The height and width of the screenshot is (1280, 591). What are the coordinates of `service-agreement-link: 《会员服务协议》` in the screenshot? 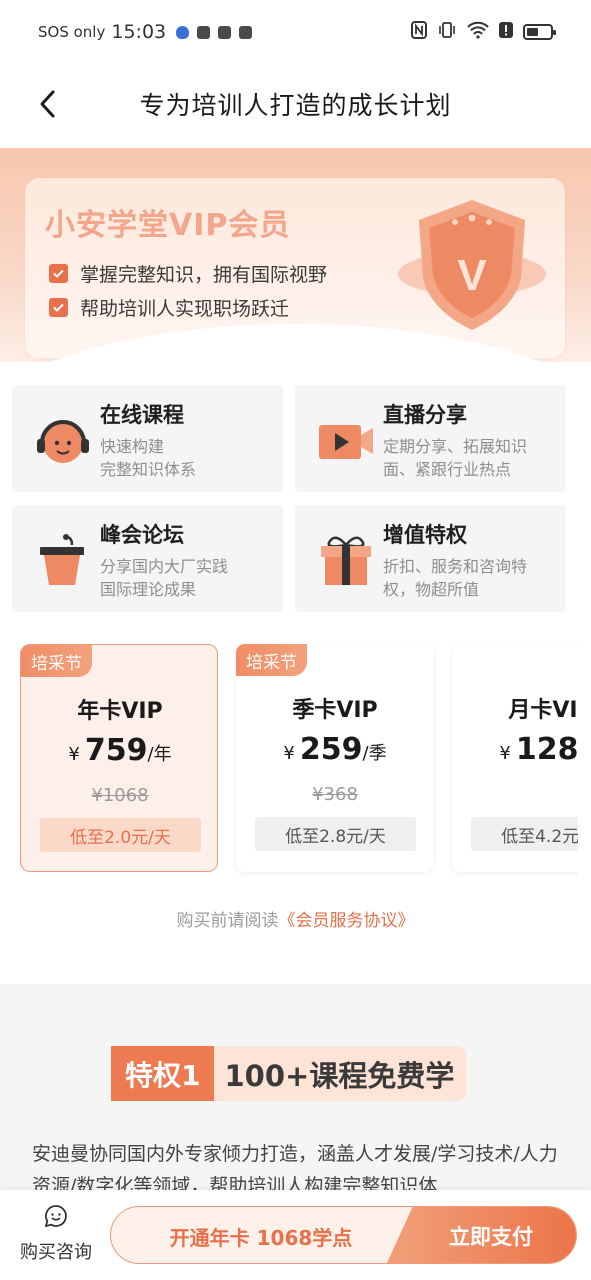 It's located at (347, 921).